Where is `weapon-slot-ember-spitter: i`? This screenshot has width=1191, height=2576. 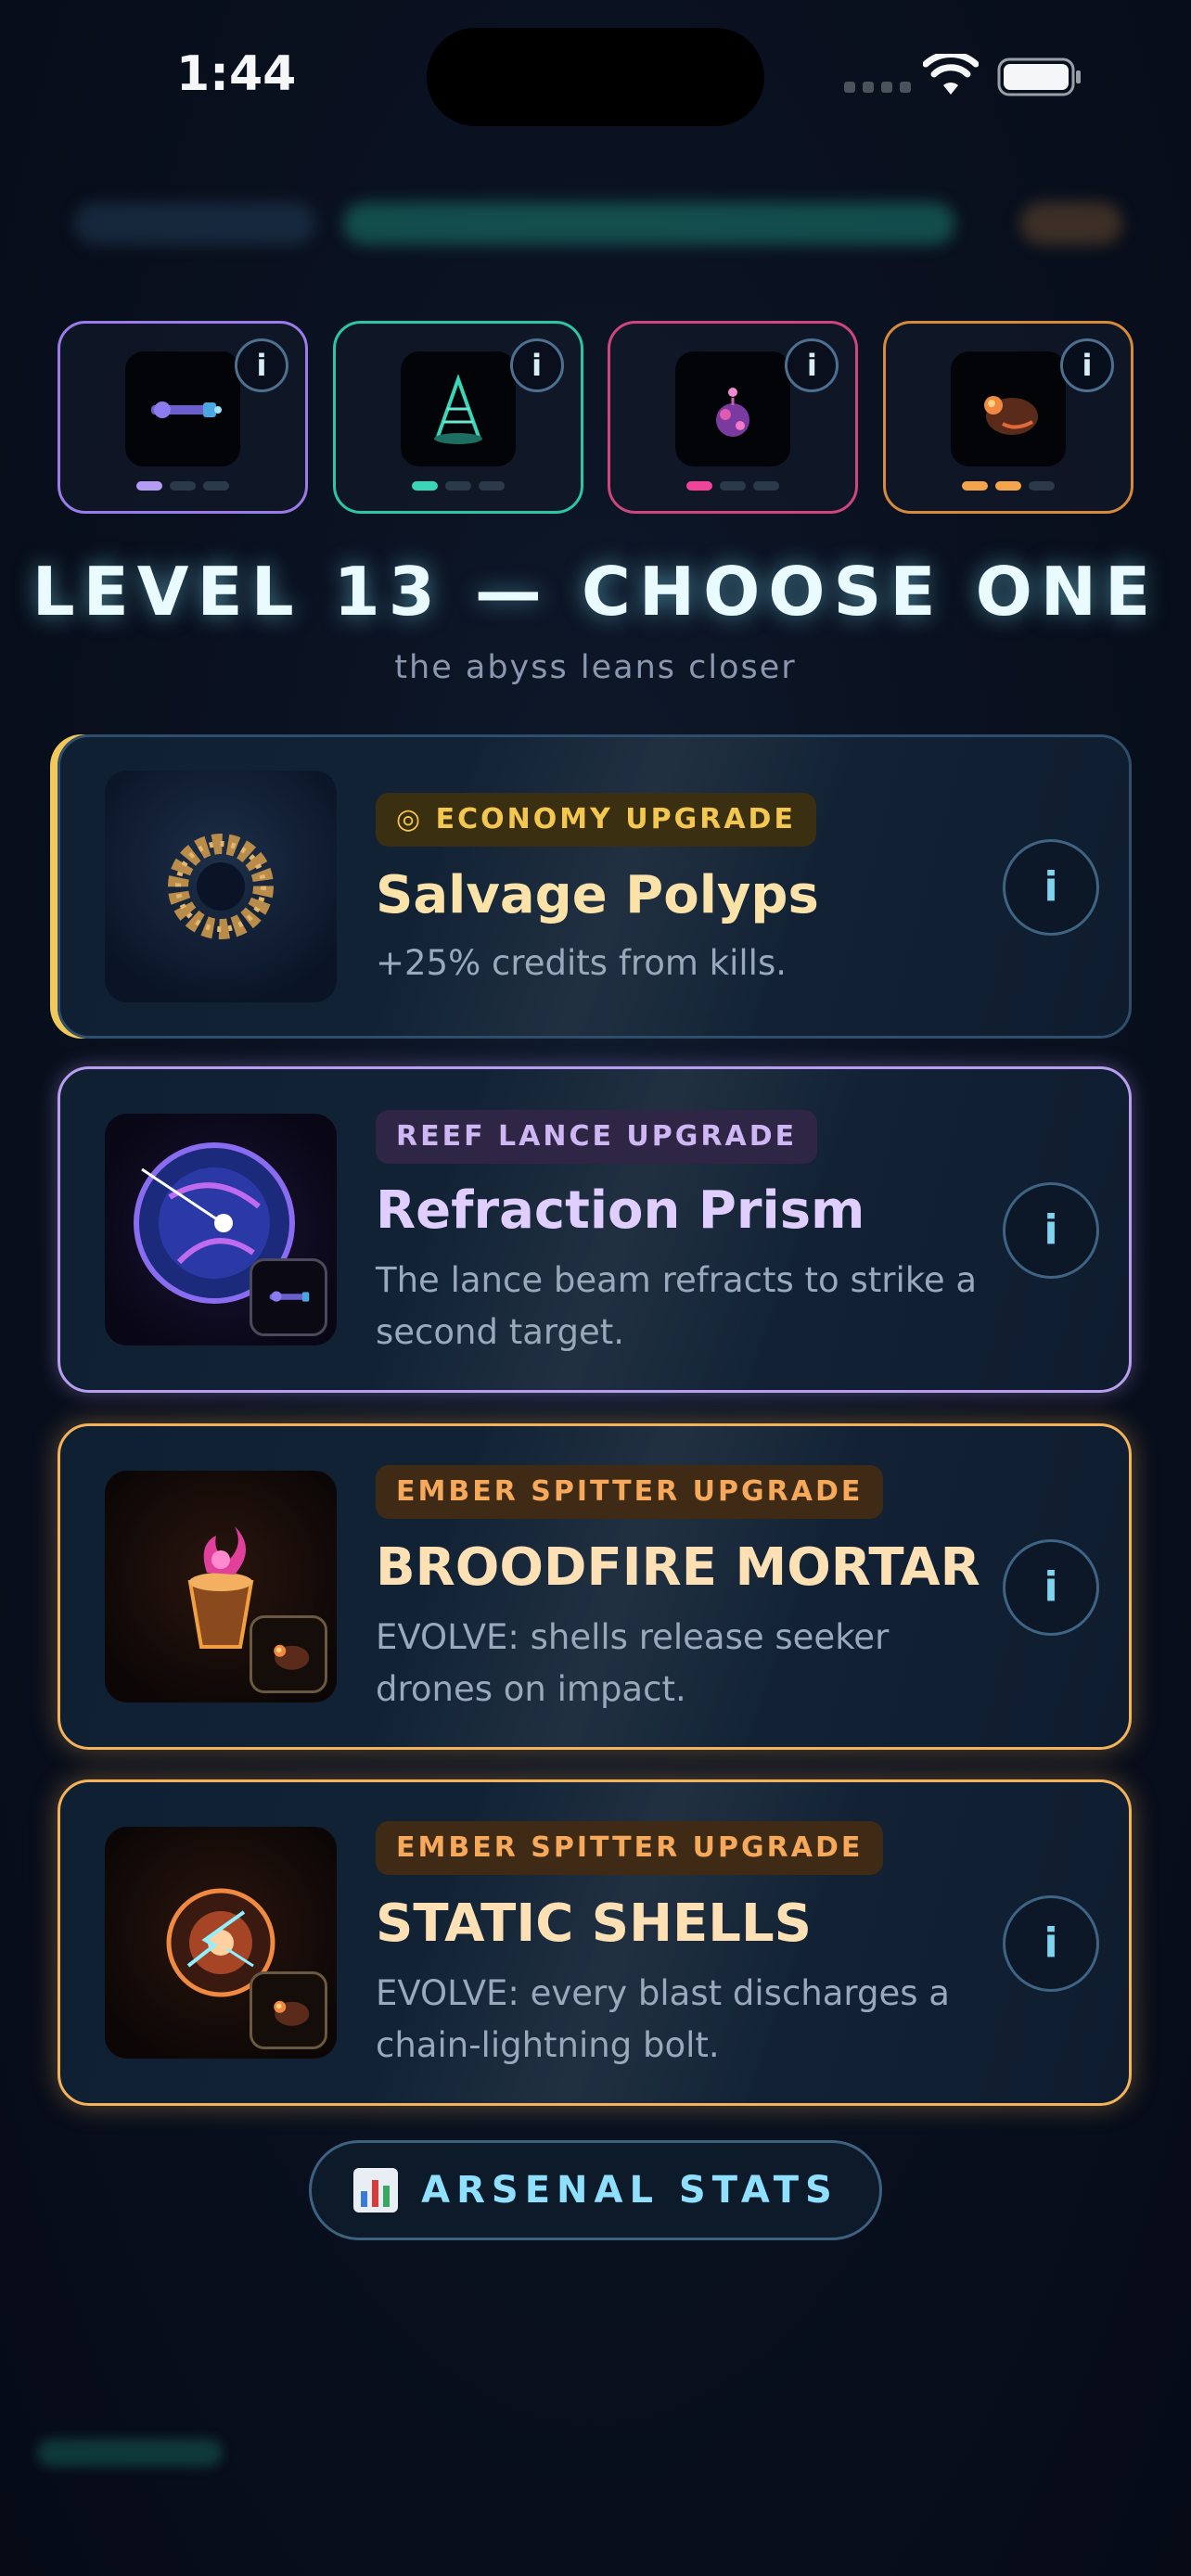 weapon-slot-ember-spitter: i is located at coordinates (1007, 418).